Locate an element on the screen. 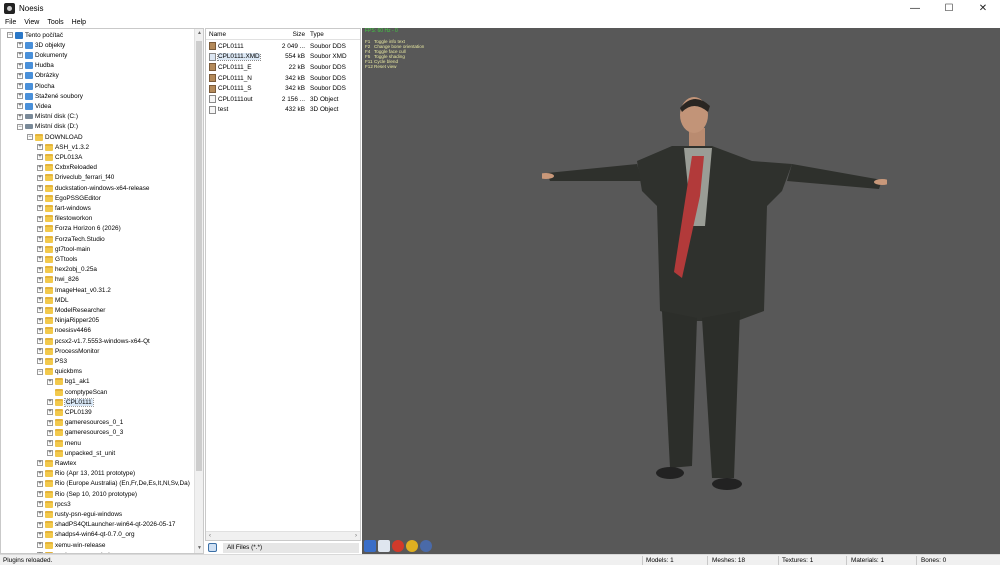 The width and height of the screenshot is (1000, 565). tree-item: + noesisv4466 is located at coordinates (64, 331).